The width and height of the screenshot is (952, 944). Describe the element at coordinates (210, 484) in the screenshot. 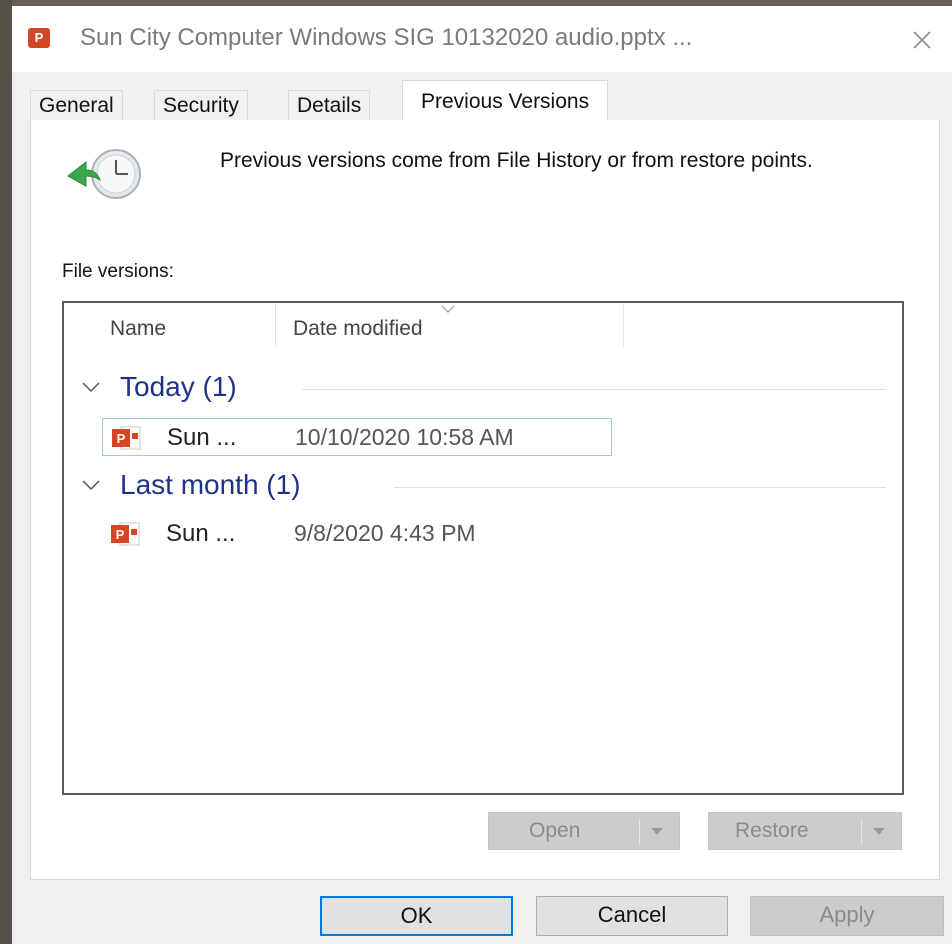

I see `group-label: Last month (1)` at that location.